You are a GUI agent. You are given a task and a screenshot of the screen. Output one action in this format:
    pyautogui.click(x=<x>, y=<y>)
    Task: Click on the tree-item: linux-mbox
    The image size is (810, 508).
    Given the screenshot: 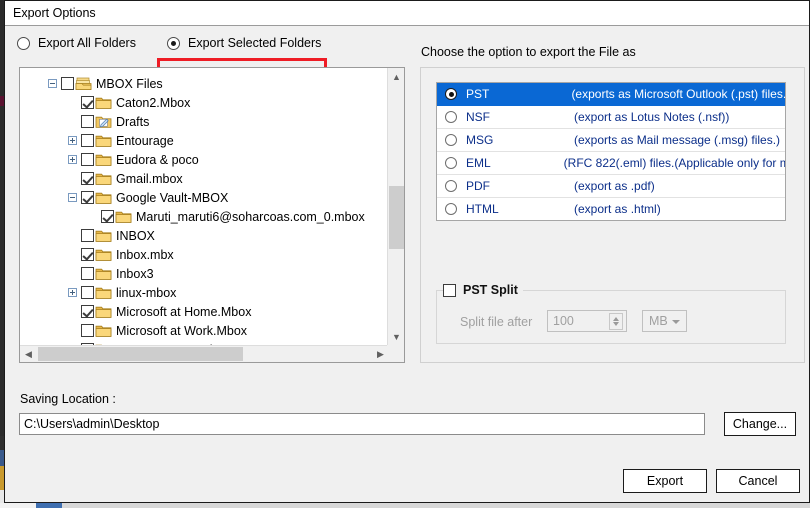 What is the action you would take?
    pyautogui.click(x=98, y=292)
    